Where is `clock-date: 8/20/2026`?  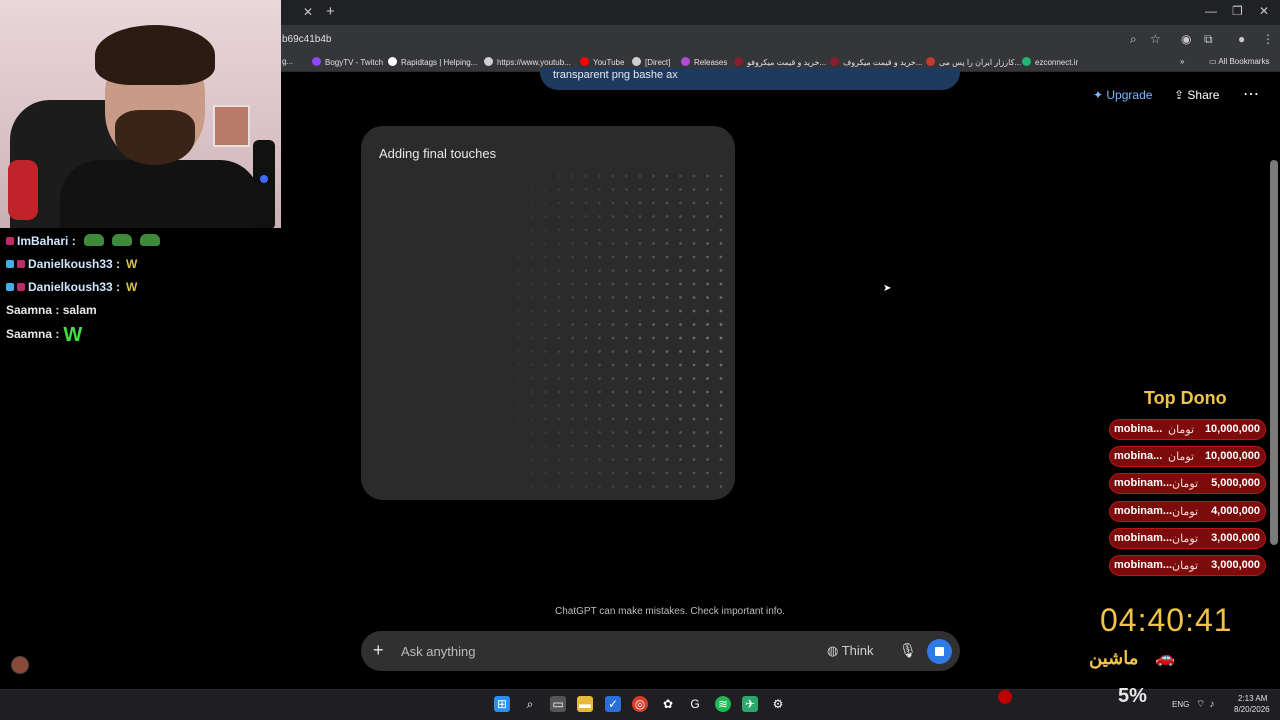 clock-date: 8/20/2026 is located at coordinates (1252, 709).